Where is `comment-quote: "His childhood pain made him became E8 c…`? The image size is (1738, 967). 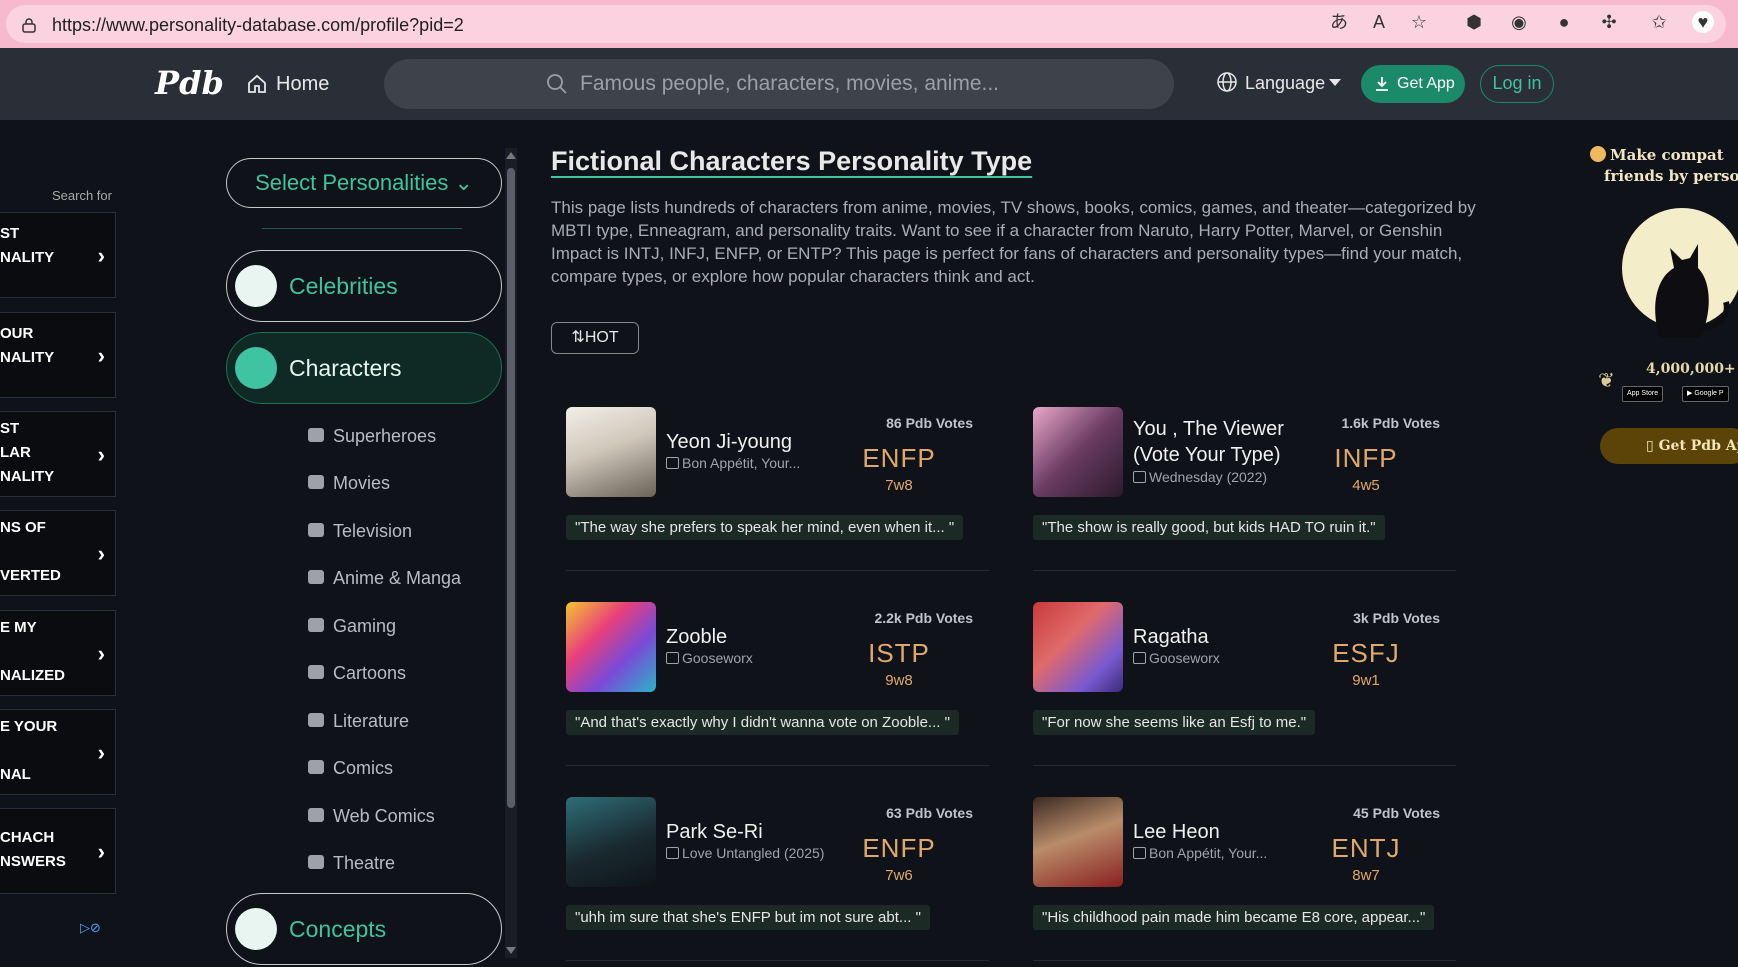
comment-quote: "His childhood pain made him became E8 c… is located at coordinates (1234, 917).